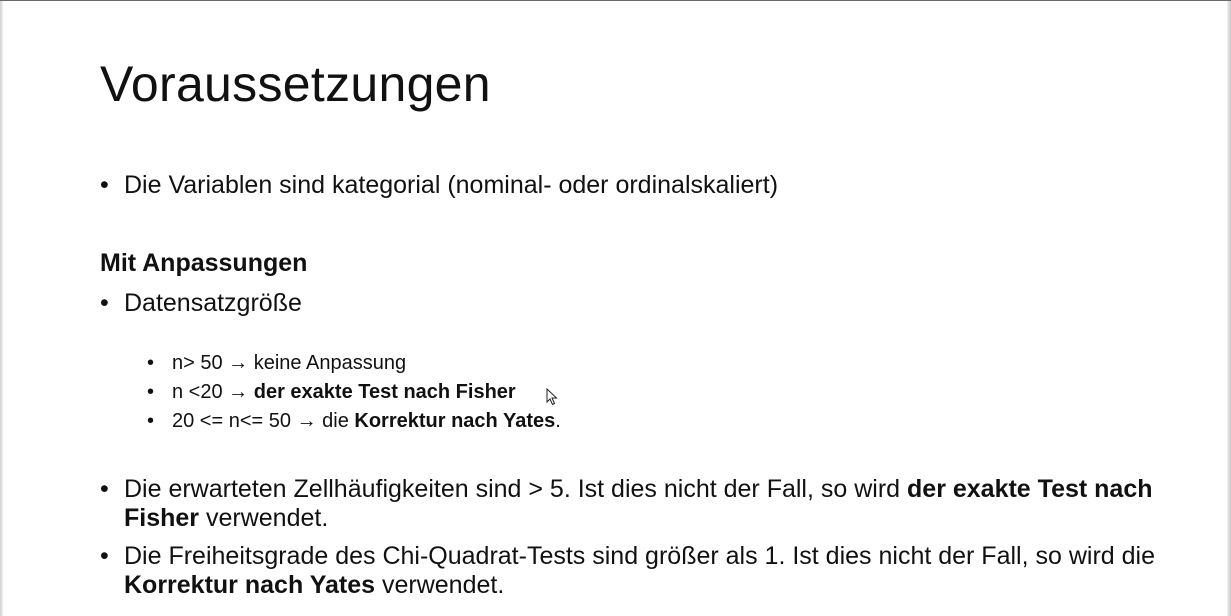 This screenshot has height=616, width=1231. What do you see at coordinates (200, 392) in the screenshot?
I see `sub-item-condition: n <20` at bounding box center [200, 392].